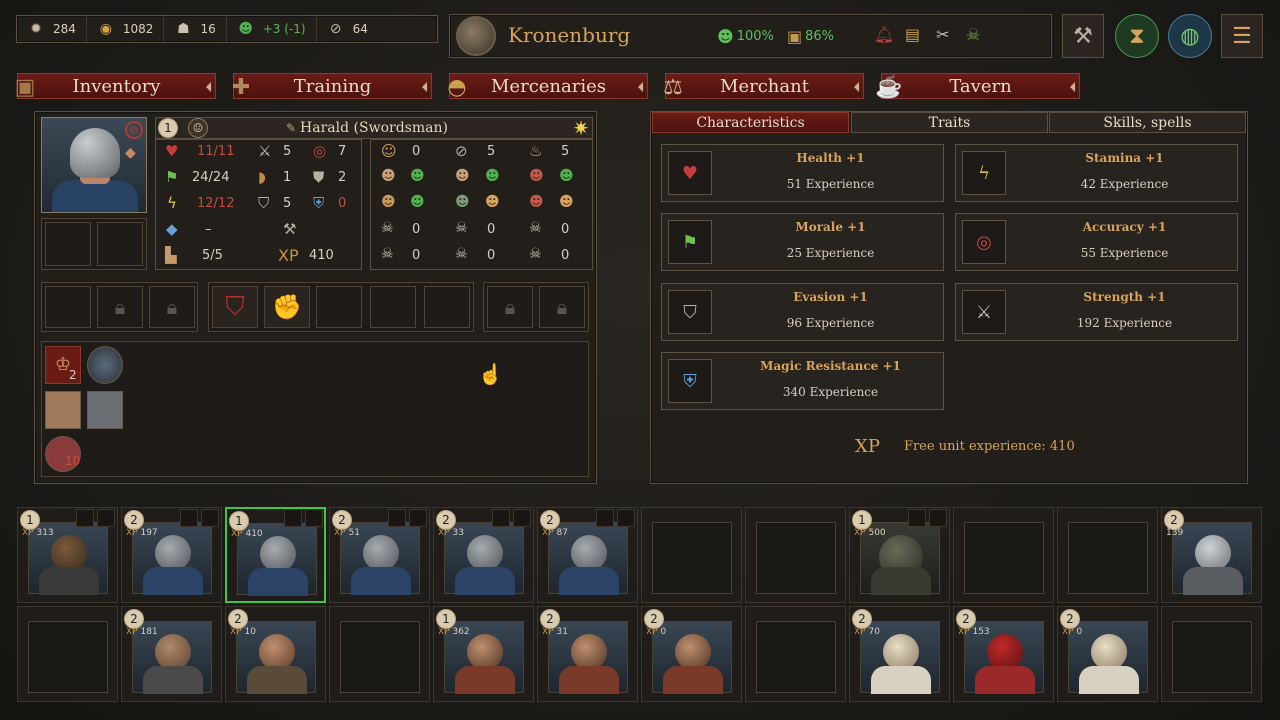 The height and width of the screenshot is (720, 1280). What do you see at coordinates (63, 410) in the screenshot?
I see `perk-portrait-icon` at bounding box center [63, 410].